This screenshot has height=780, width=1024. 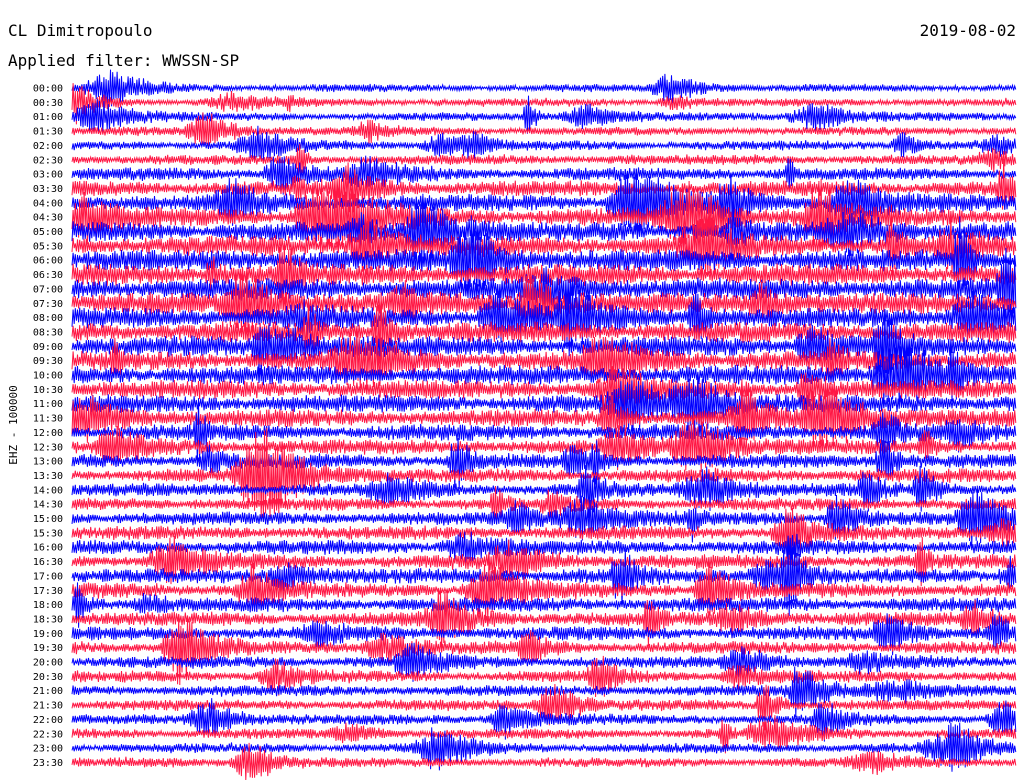 I want to click on hour-label: 10:30, so click(x=48, y=390).